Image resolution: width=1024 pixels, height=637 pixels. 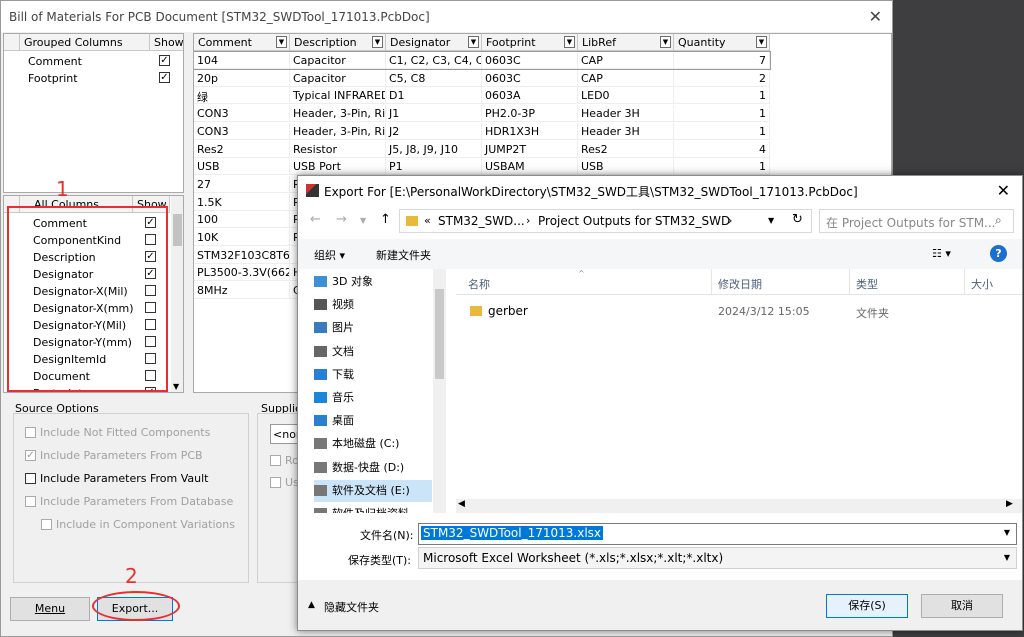 I want to click on recent-chevron-icon: ▼, so click(x=363, y=220).